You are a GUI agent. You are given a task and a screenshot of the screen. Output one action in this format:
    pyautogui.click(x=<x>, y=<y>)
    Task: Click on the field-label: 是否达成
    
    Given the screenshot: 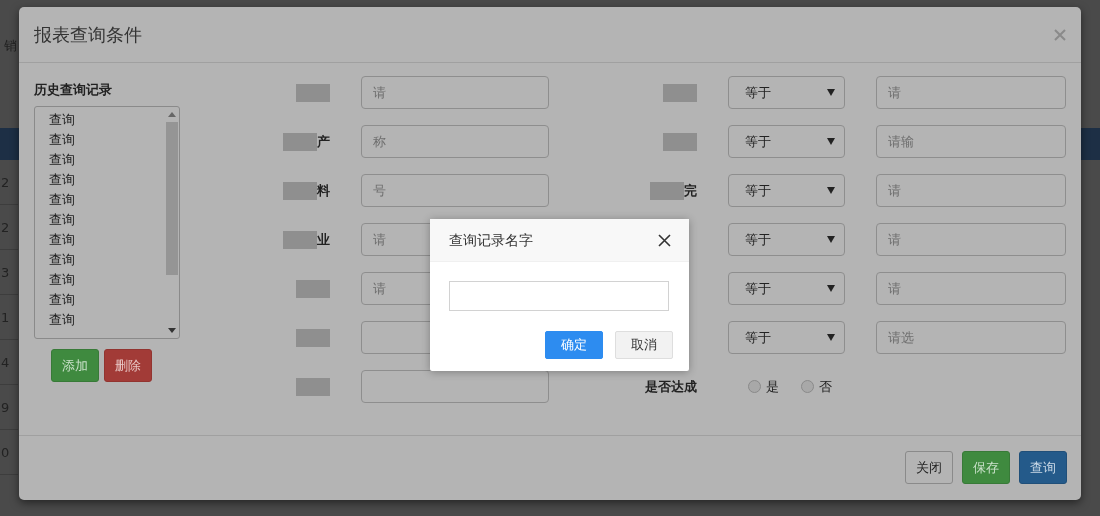 What is the action you would take?
    pyautogui.click(x=671, y=386)
    